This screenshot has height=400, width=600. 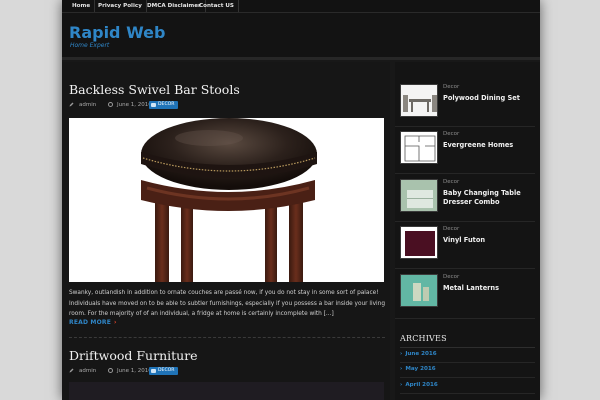 I want to click on nav-home: Home, so click(x=82, y=6).